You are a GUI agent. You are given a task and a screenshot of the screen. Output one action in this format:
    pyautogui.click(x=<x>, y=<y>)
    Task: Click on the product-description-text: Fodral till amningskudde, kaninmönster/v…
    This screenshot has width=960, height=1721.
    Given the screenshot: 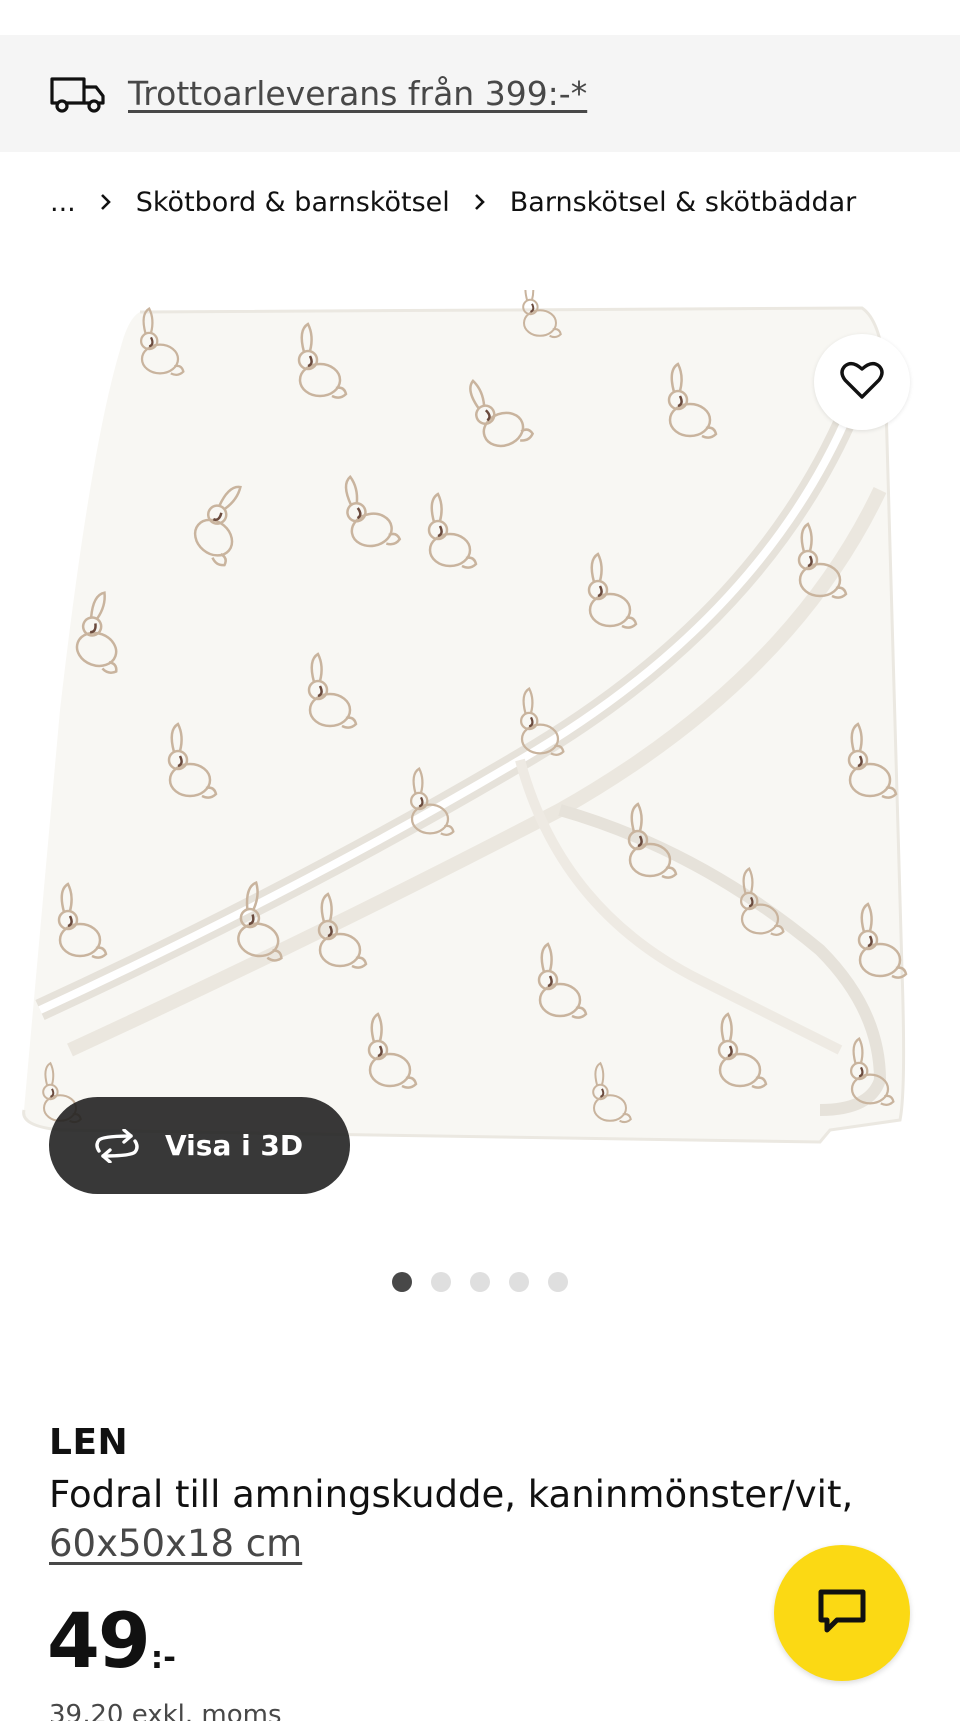 What is the action you would take?
    pyautogui.click(x=451, y=1494)
    